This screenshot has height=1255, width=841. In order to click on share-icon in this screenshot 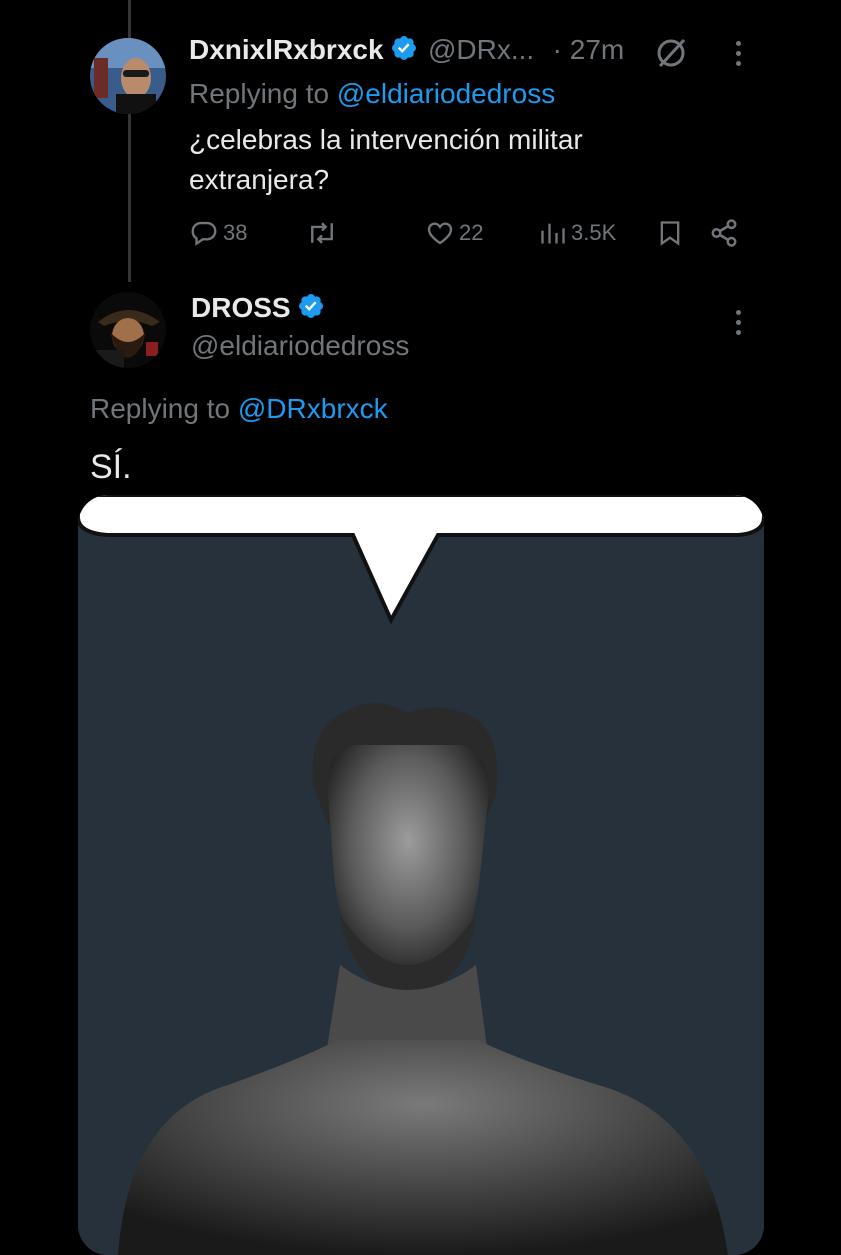, I will do `click(724, 233)`.